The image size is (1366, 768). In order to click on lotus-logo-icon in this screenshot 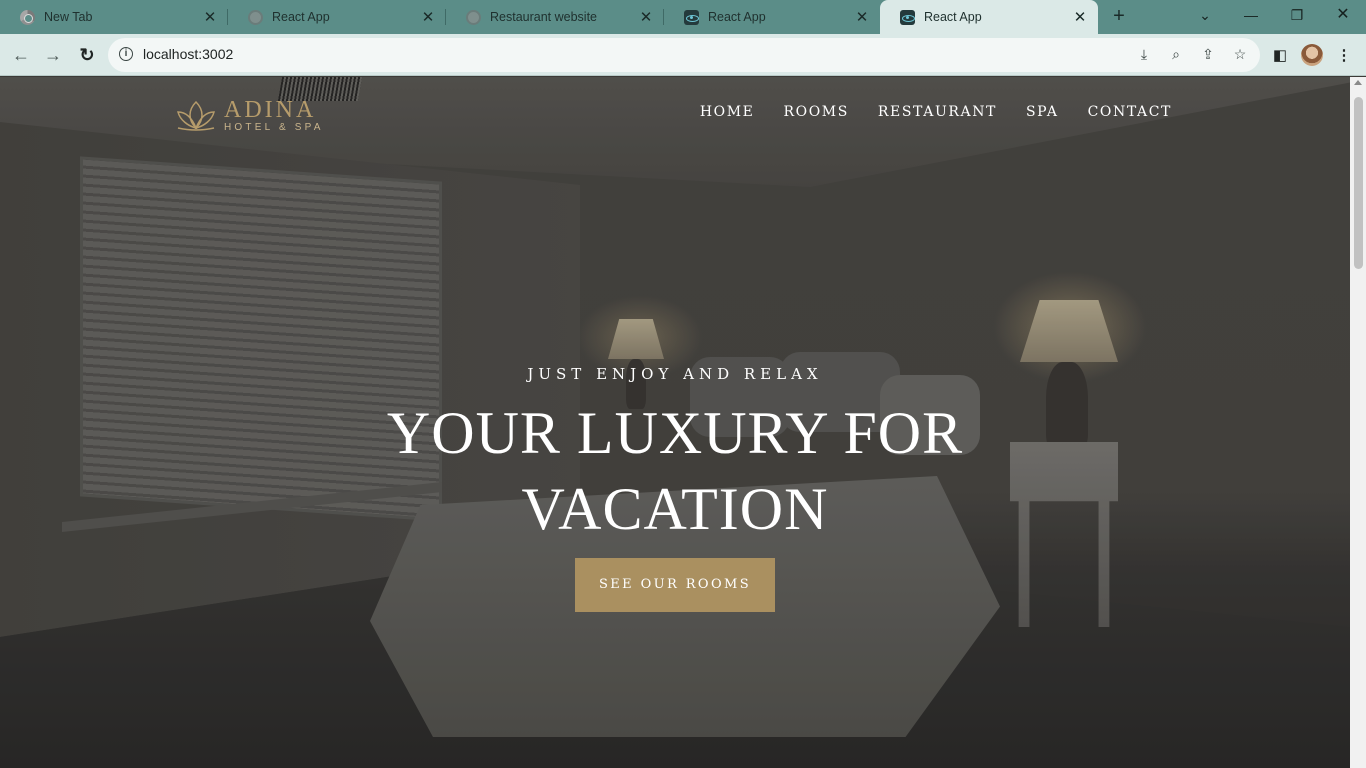, I will do `click(196, 115)`.